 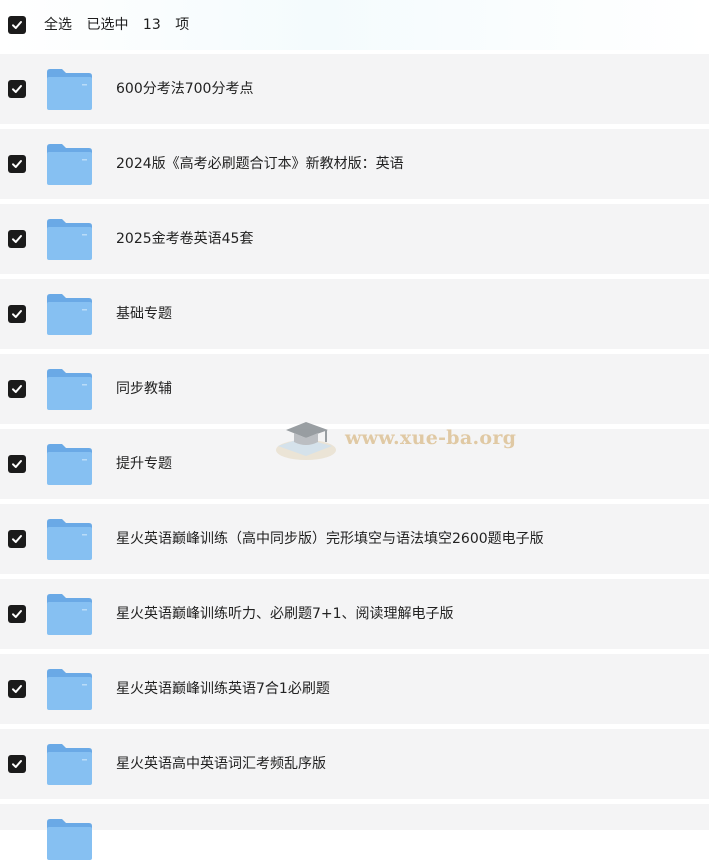 I want to click on selection-header: 全选 已选中 13 项, so click(x=354, y=25).